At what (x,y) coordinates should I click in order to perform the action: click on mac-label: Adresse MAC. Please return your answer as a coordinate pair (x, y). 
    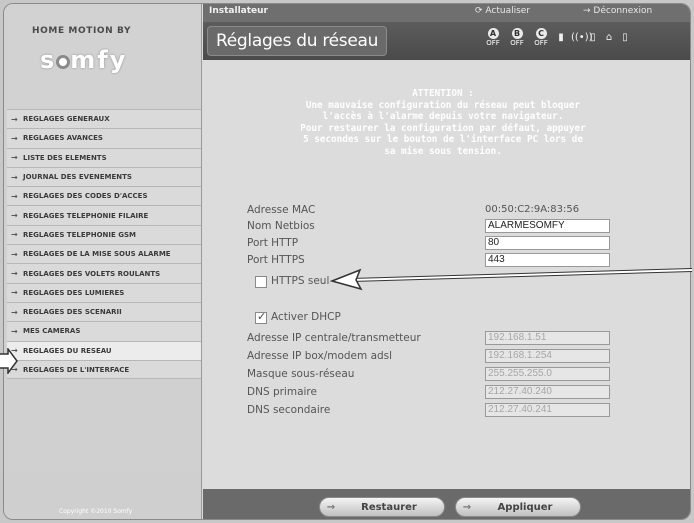
    Looking at the image, I should click on (281, 210).